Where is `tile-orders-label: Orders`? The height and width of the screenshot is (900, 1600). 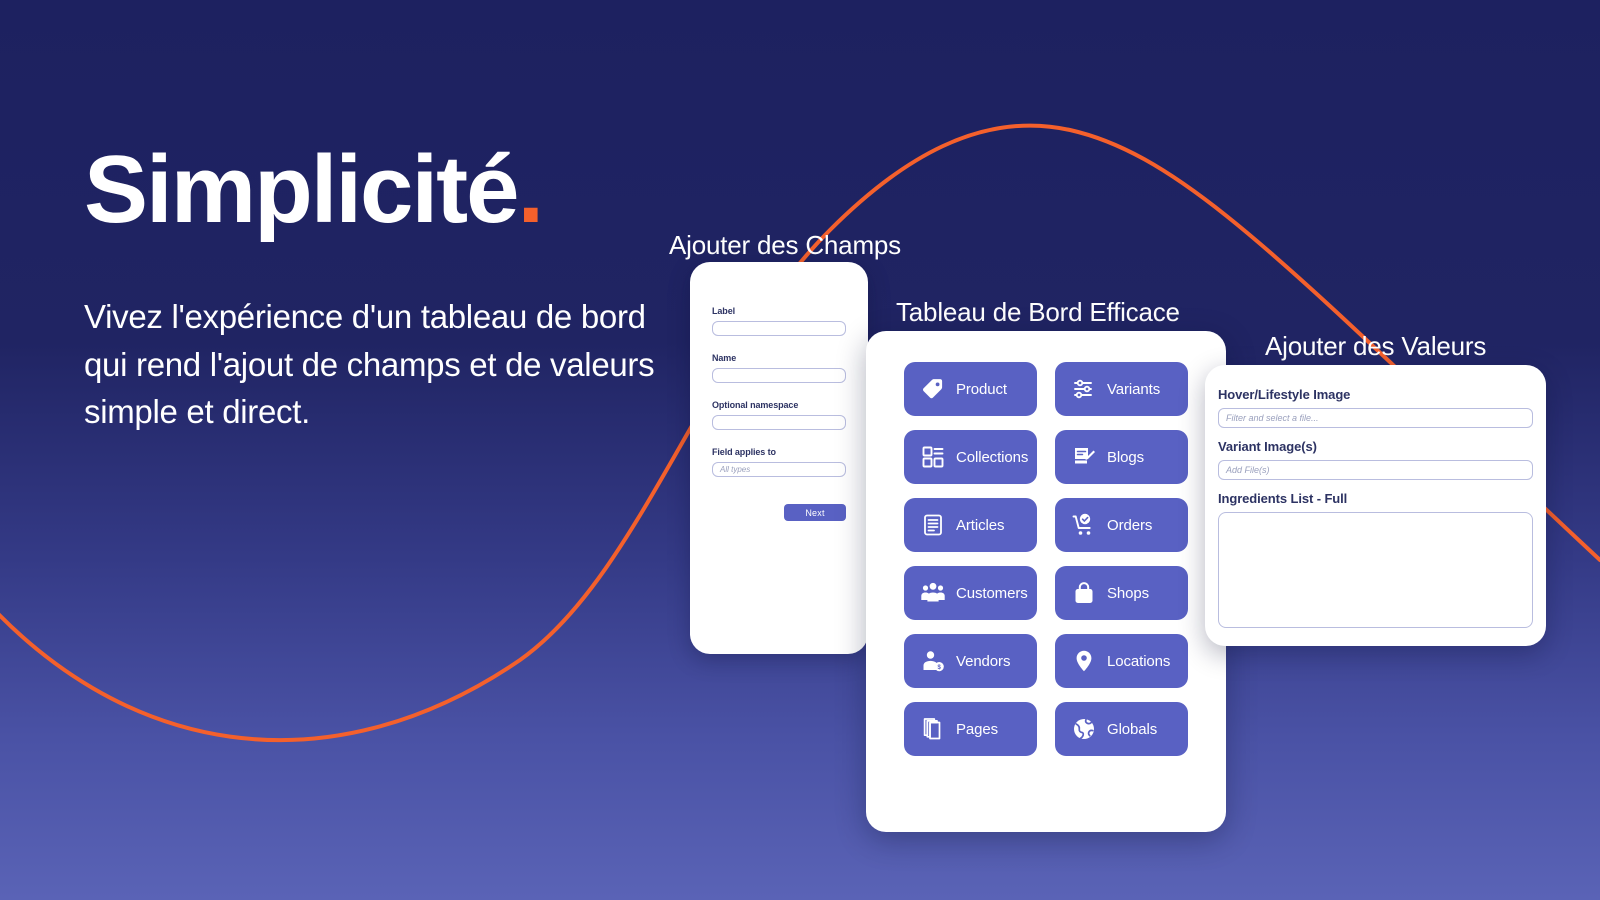
tile-orders-label: Orders is located at coordinates (1130, 525).